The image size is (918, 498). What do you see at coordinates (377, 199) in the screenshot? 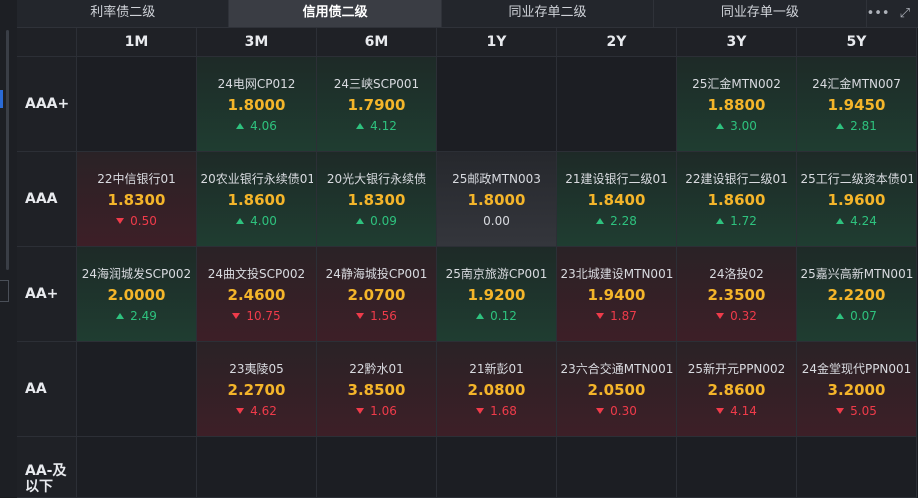
I see `bond-cell: 20光大银行永续债 1.8300 0.09` at bounding box center [377, 199].